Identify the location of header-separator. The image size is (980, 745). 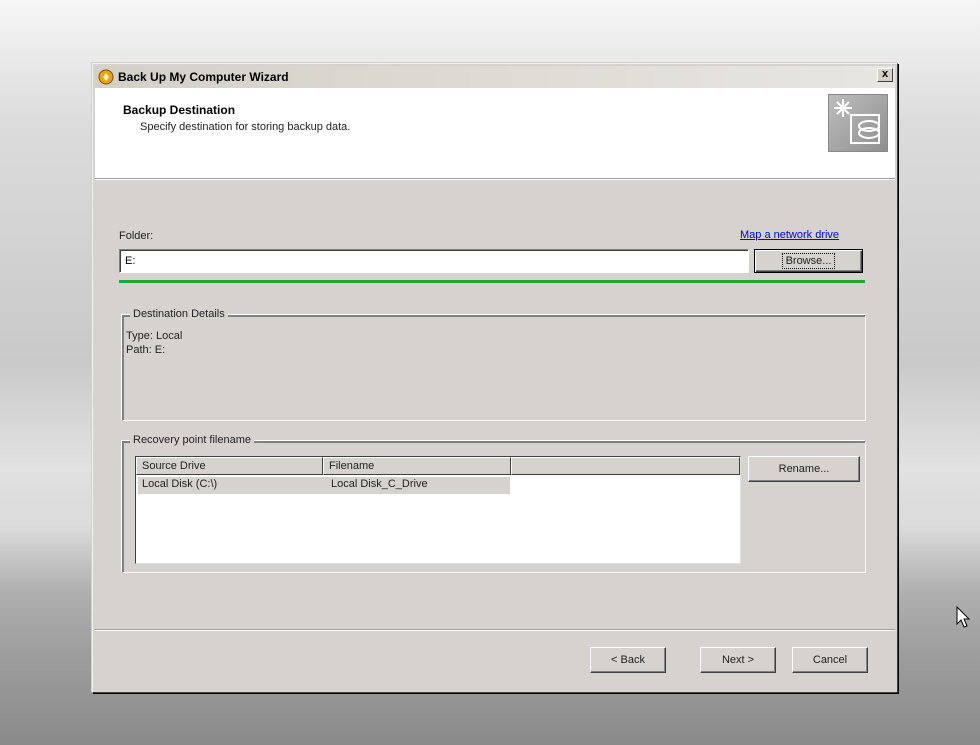
(495, 179).